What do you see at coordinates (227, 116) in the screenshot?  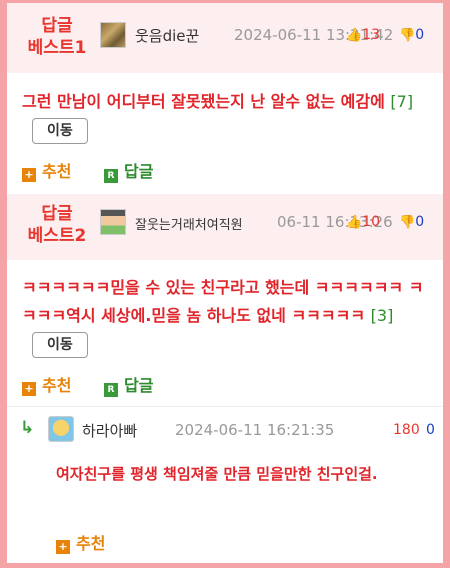 I see `comment-body: 그런 만남이 어디부터 잘못됐는지 난 알수 없는 예감에 [7] 이동` at bounding box center [227, 116].